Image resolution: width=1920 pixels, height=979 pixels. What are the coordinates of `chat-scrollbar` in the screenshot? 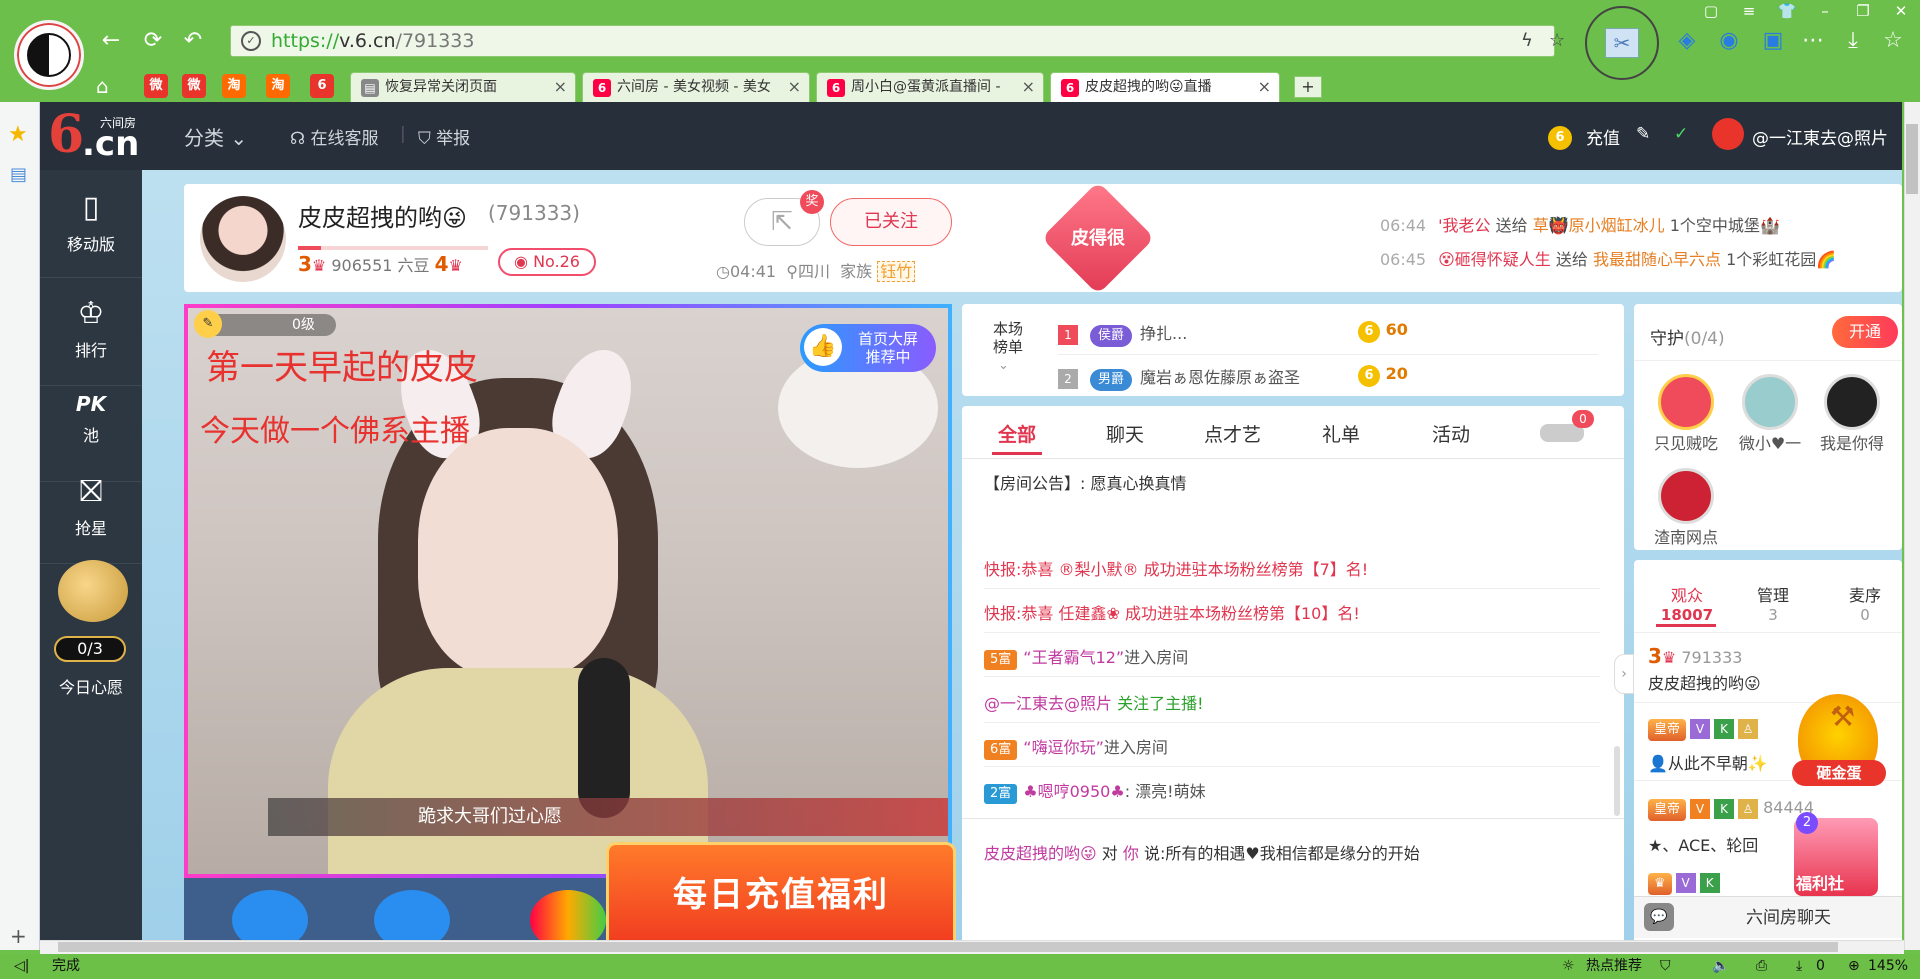 It's located at (1617, 781).